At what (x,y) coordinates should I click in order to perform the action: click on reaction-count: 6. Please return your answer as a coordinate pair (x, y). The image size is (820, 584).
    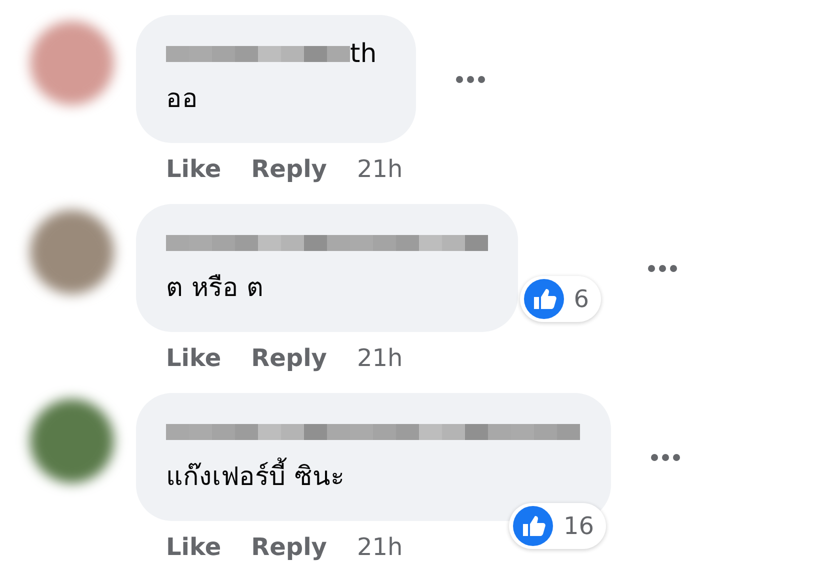
    Looking at the image, I should click on (560, 299).